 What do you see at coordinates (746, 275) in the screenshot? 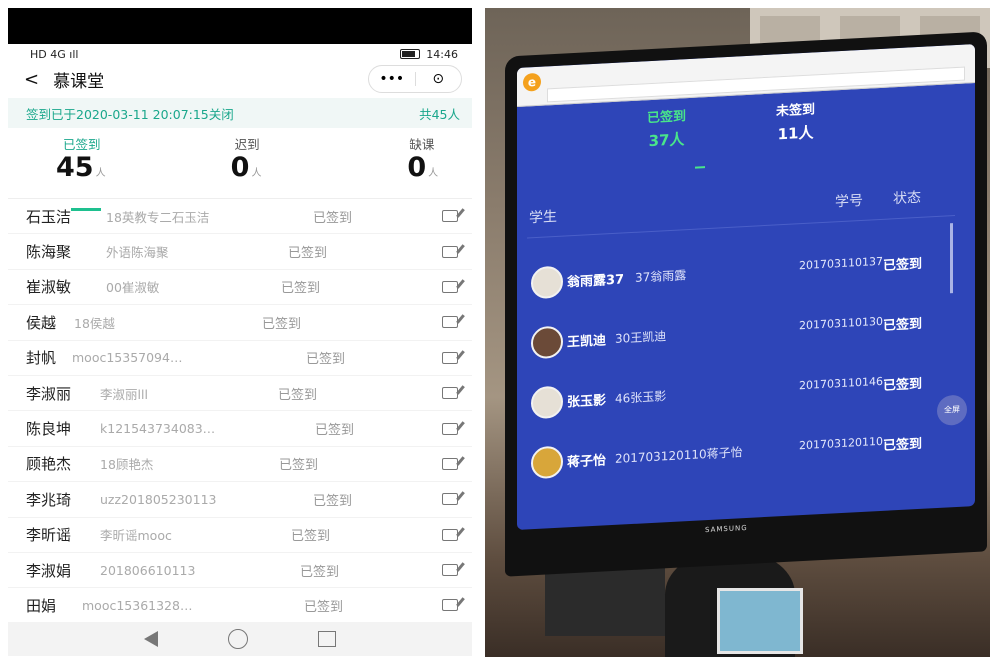
I see `table-row: 翁雨露37 37翁雨露 201703110137 已签到` at bounding box center [746, 275].